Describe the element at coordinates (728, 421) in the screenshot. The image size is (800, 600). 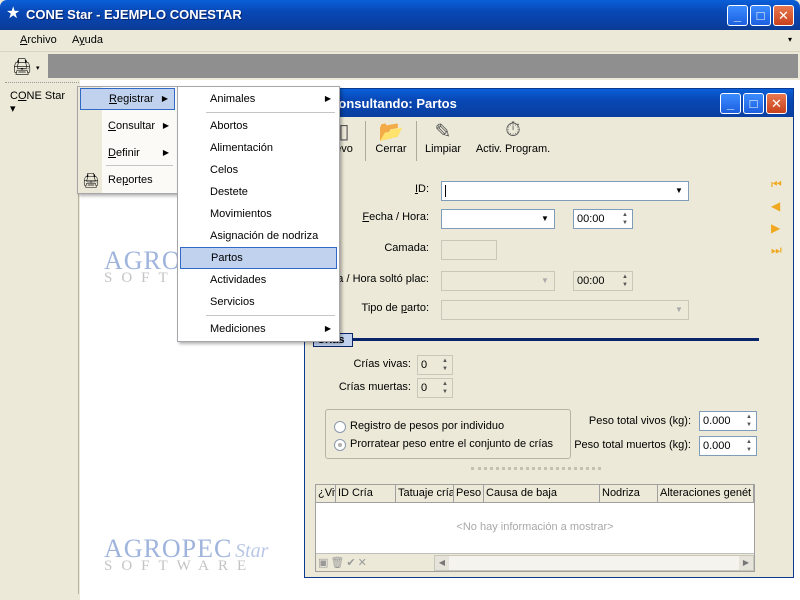
I see `peso-vivos-input: 0.000 ▲ ▼` at that location.